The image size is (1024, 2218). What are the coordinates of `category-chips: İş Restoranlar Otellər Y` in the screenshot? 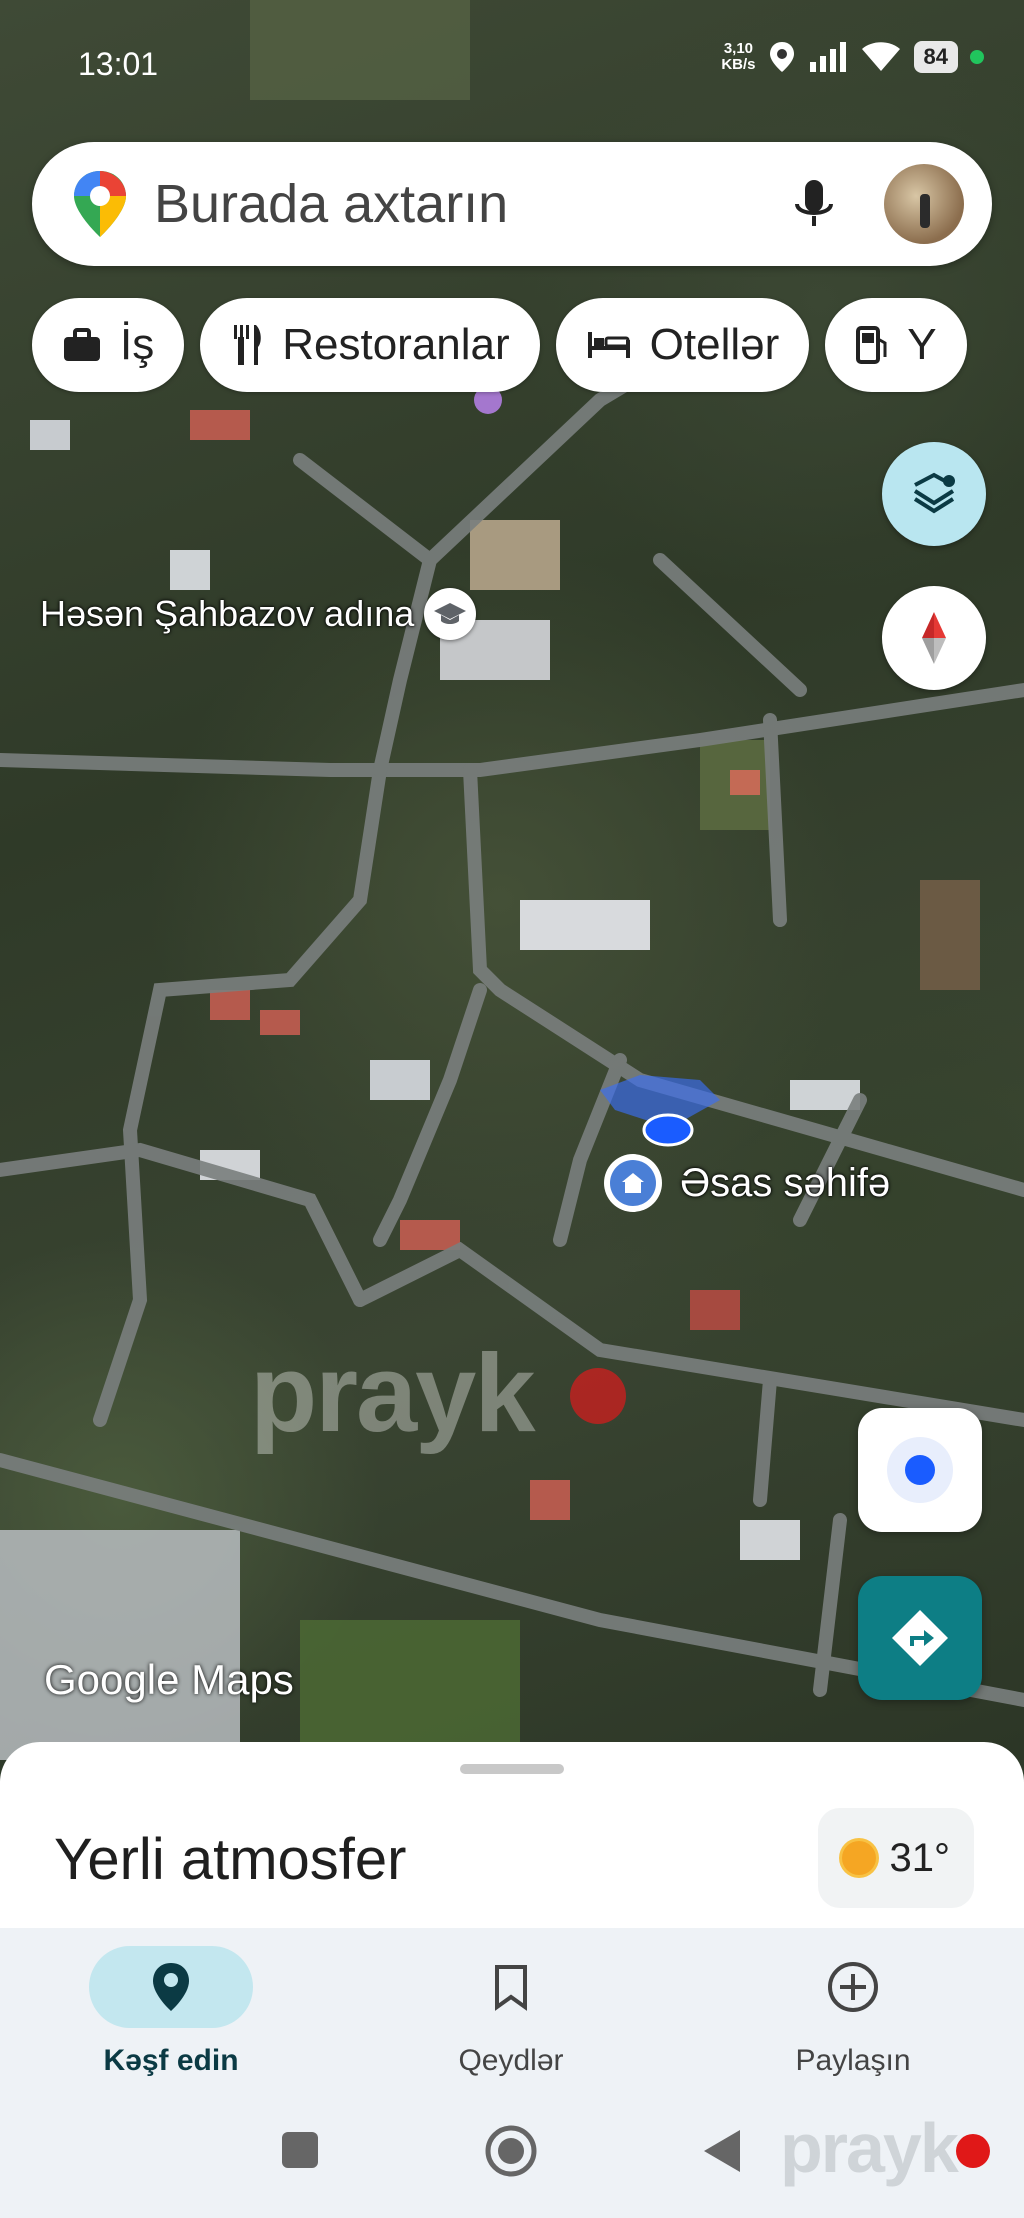 It's located at (499, 345).